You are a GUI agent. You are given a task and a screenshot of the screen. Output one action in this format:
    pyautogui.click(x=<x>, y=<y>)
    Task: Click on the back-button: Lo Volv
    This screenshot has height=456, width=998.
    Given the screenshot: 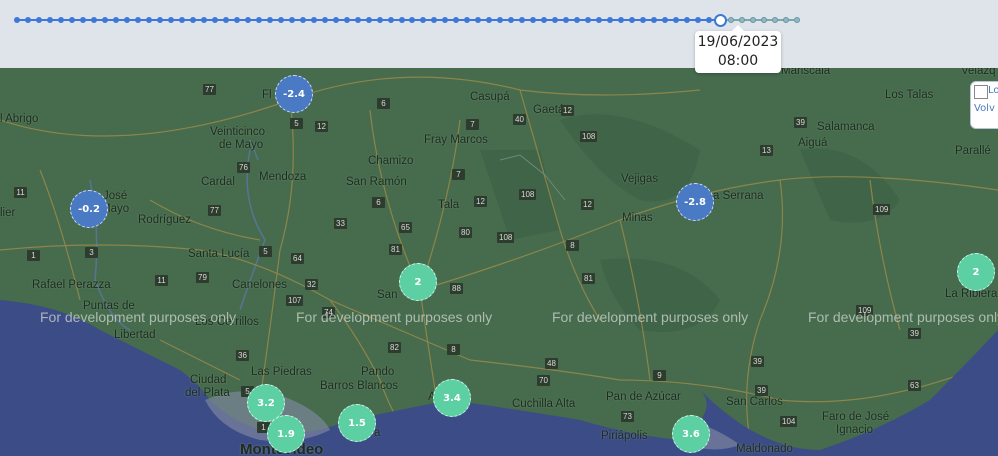 What is the action you would take?
    pyautogui.click(x=984, y=105)
    